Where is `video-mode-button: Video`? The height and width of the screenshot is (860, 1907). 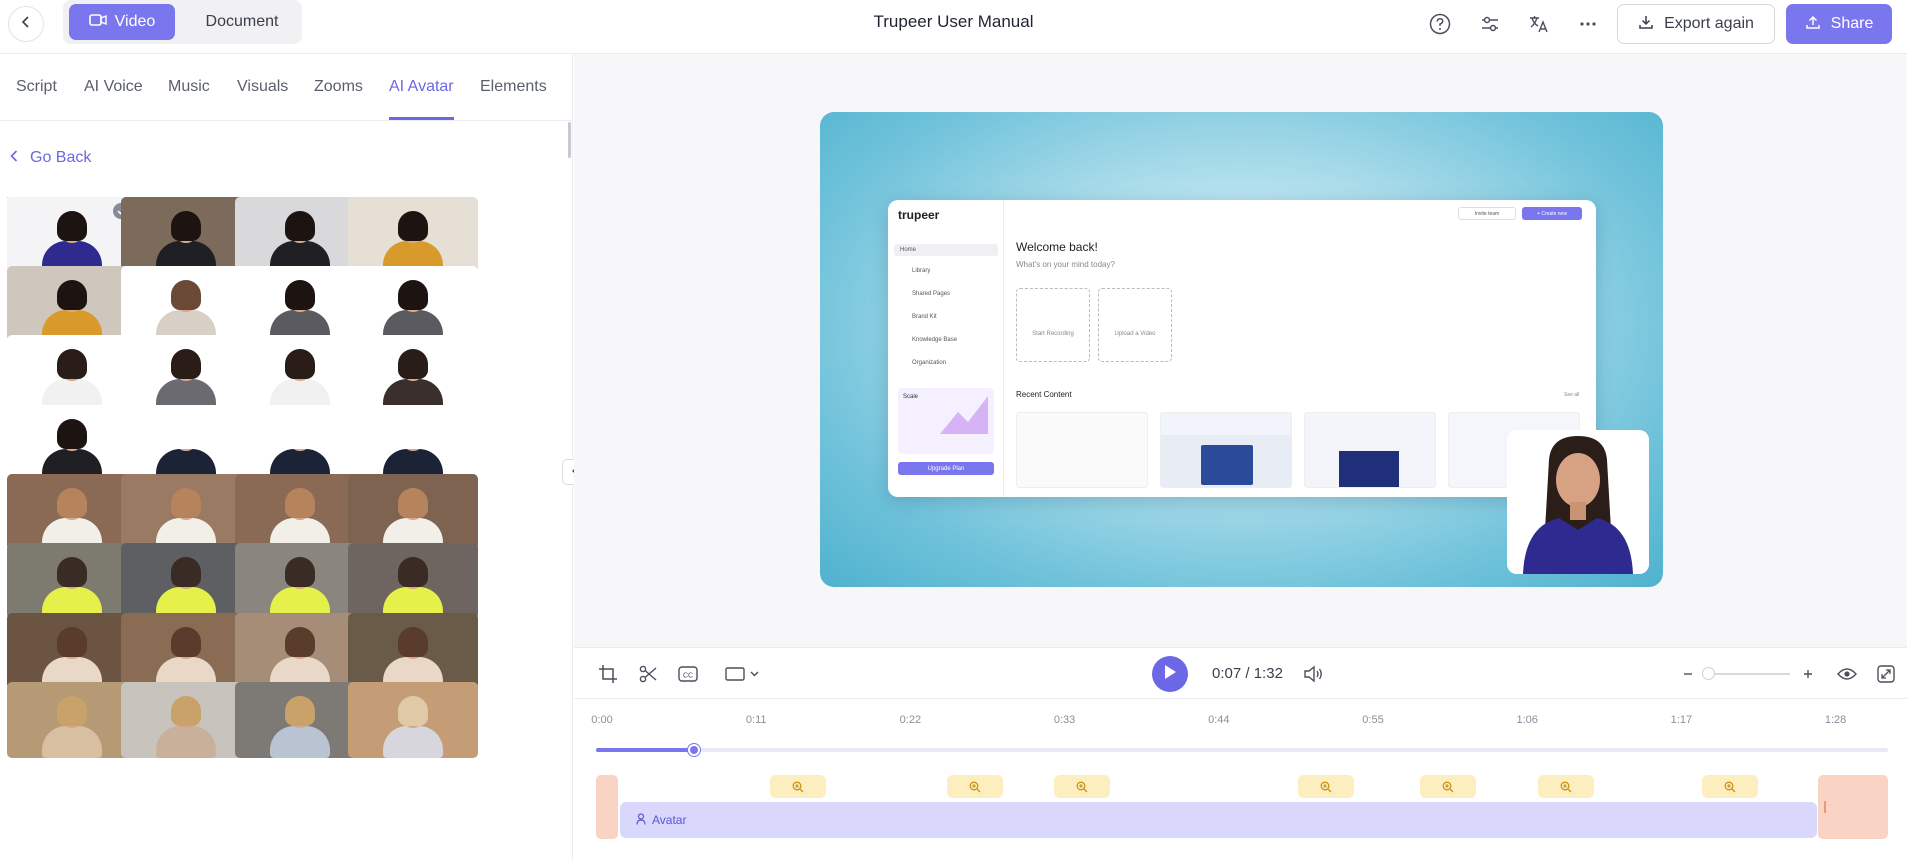 video-mode-button: Video is located at coordinates (122, 22).